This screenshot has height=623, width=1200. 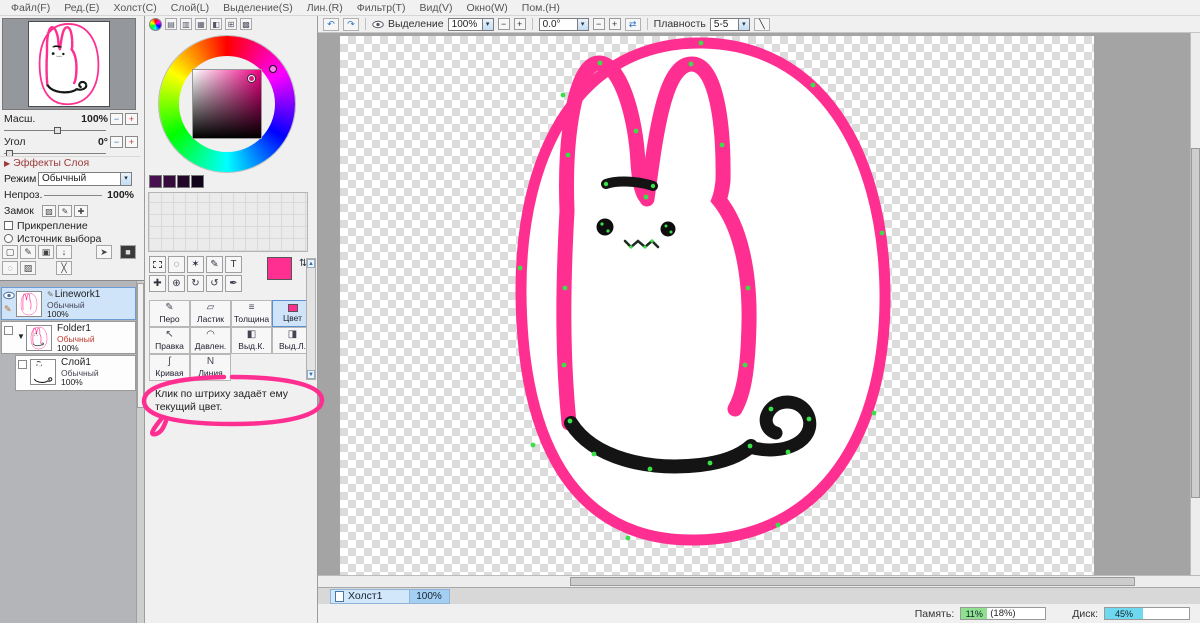 I want to click on tool-option-weight: ≡ Толщина, so click(x=251, y=313).